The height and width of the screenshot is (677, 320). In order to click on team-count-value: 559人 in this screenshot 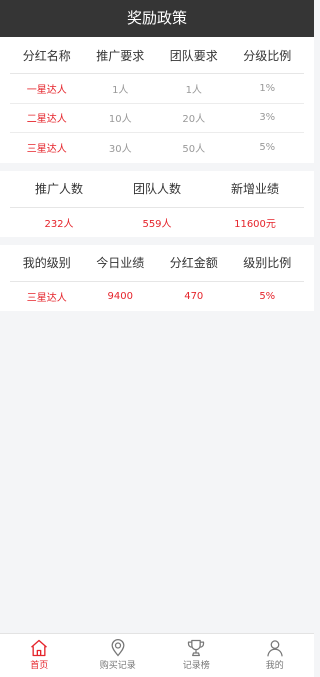, I will do `click(157, 224)`.